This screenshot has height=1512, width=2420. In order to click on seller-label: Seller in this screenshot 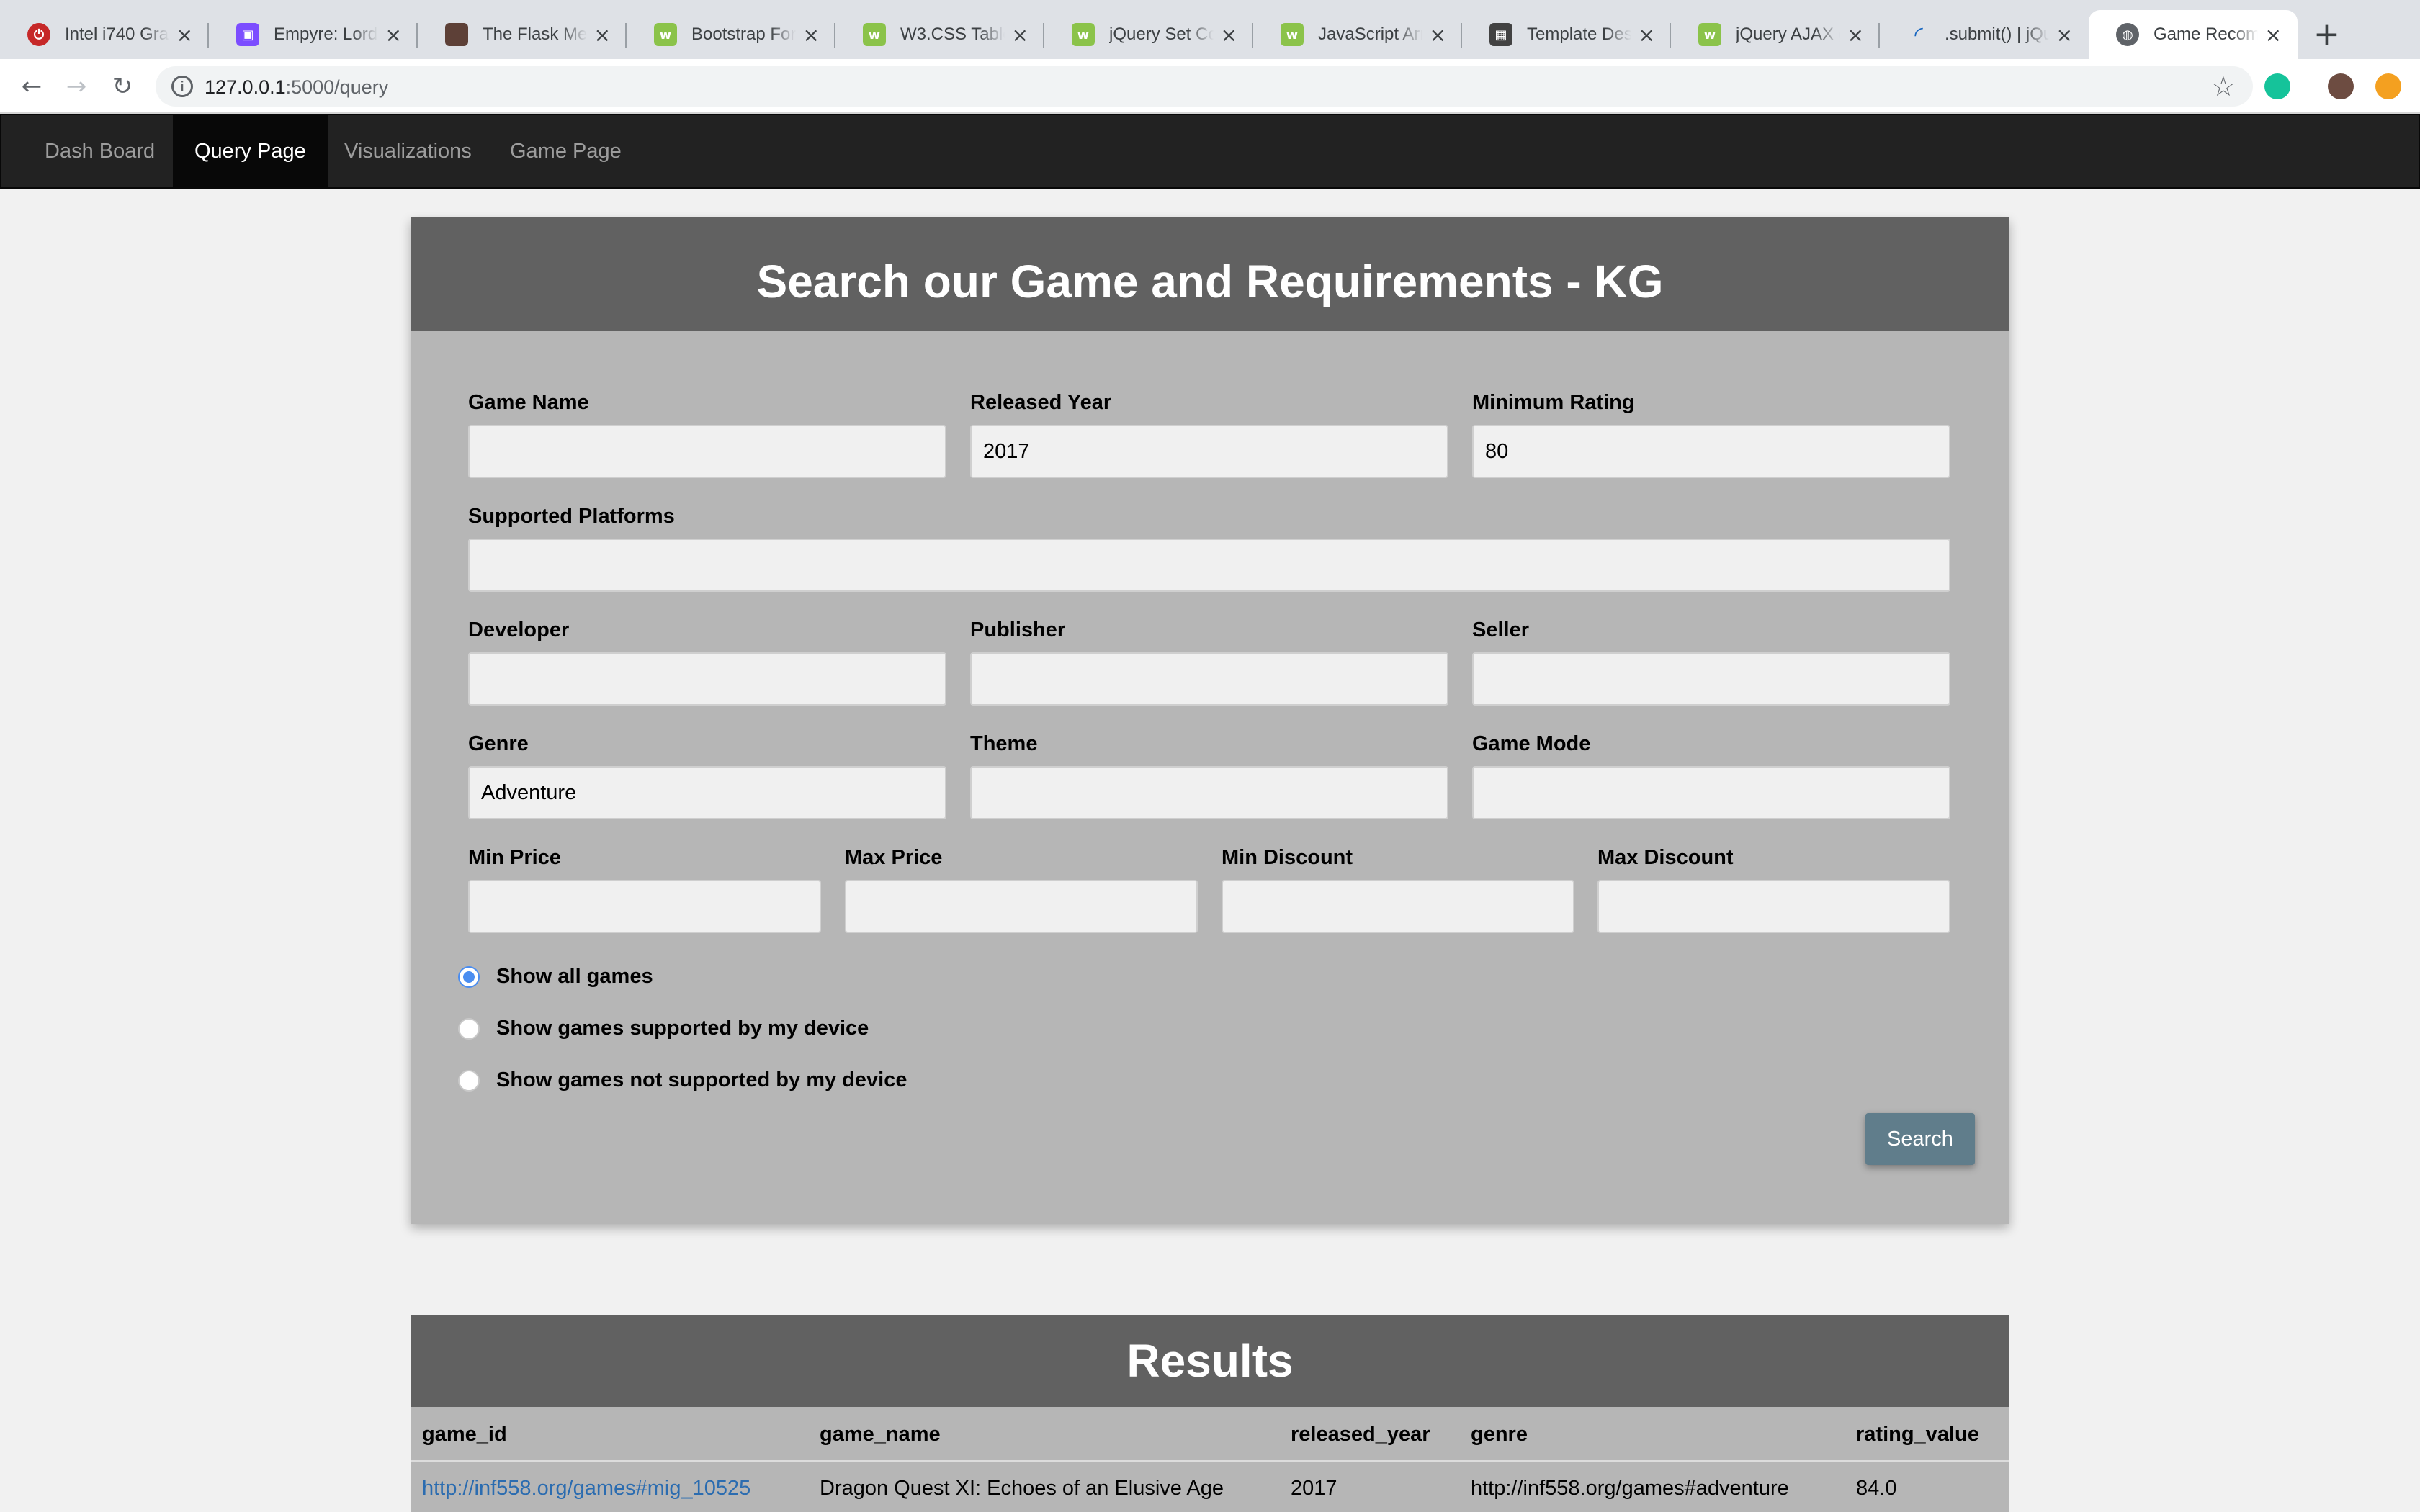, I will do `click(1500, 630)`.